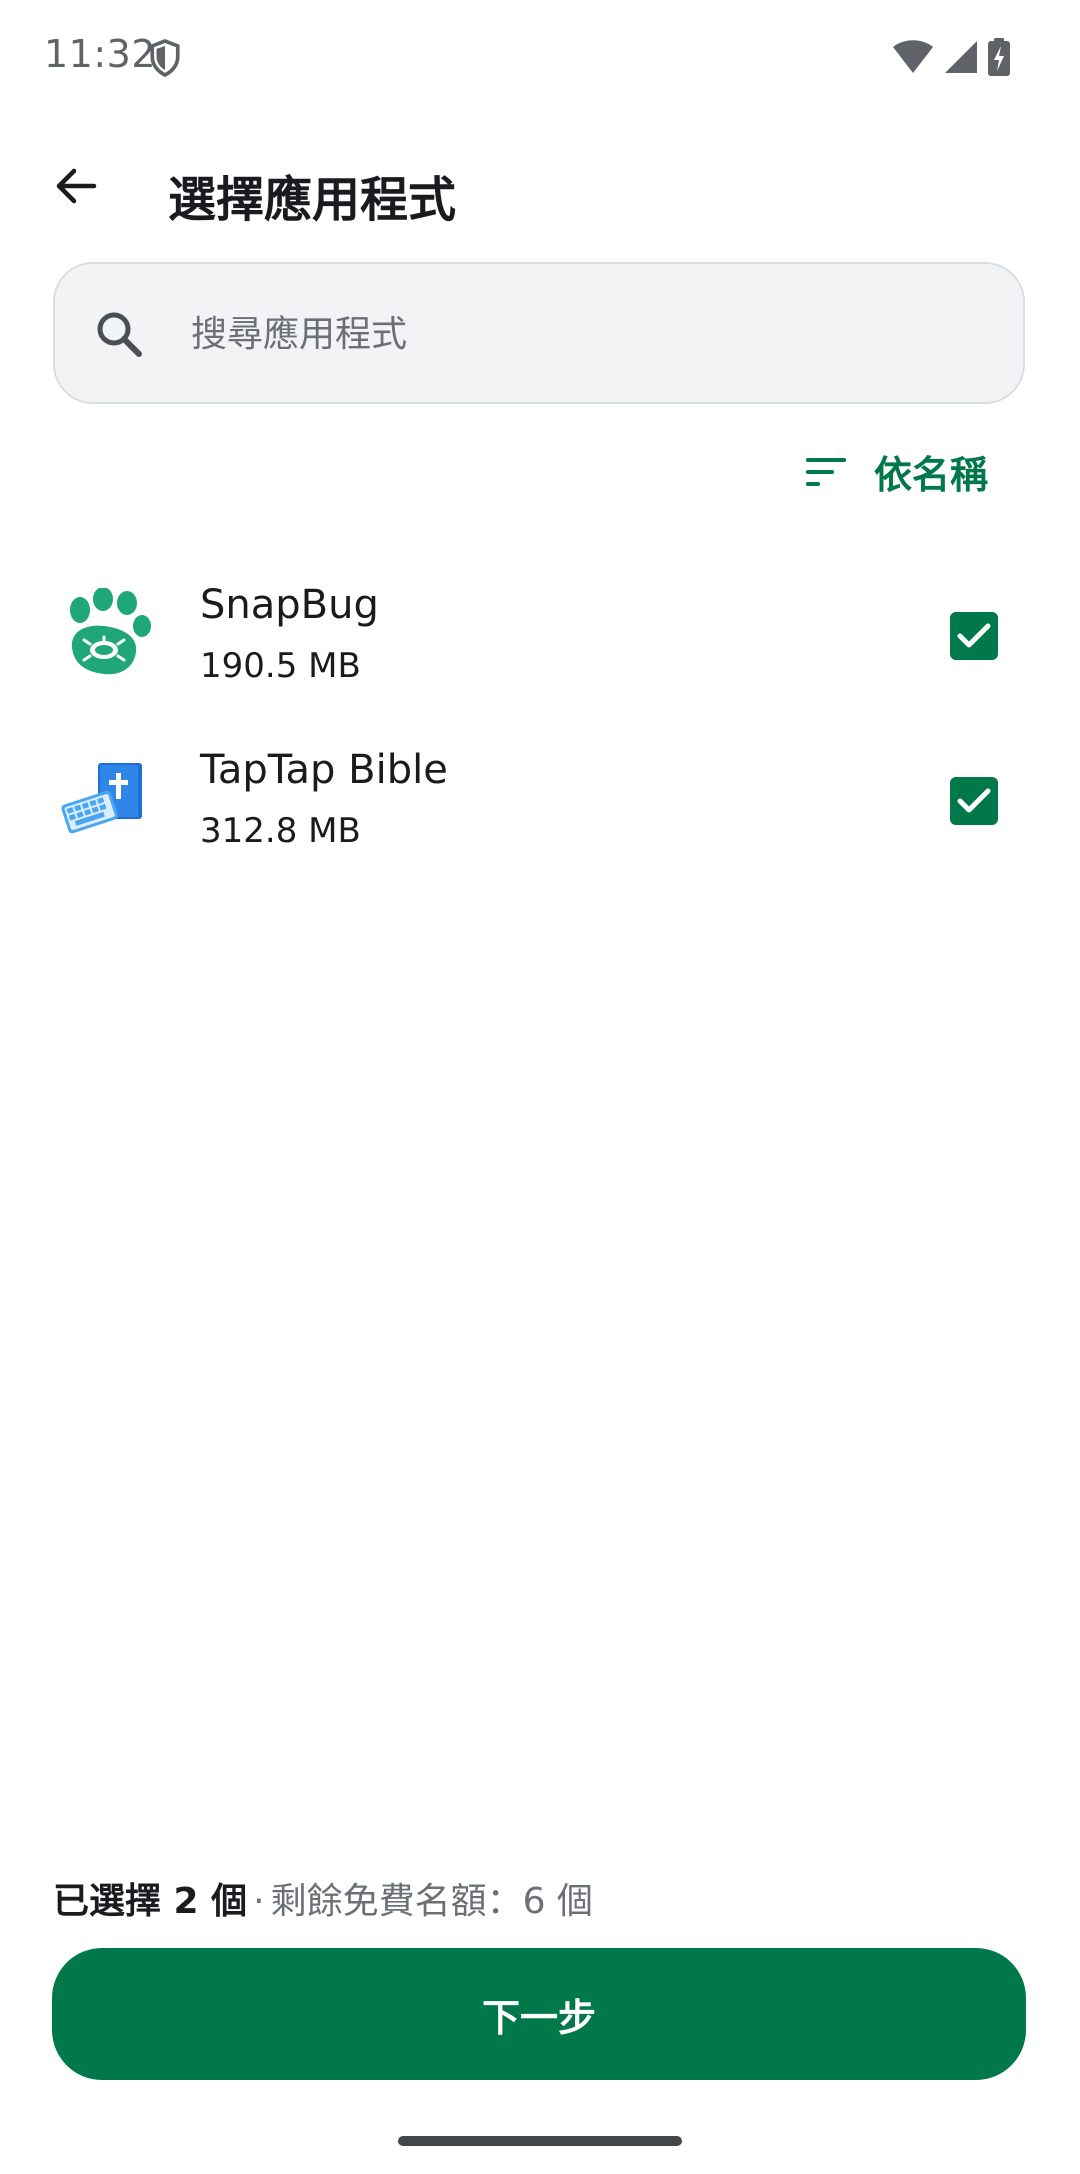  I want to click on selected-count: 已選擇 2 個, so click(150, 1901).